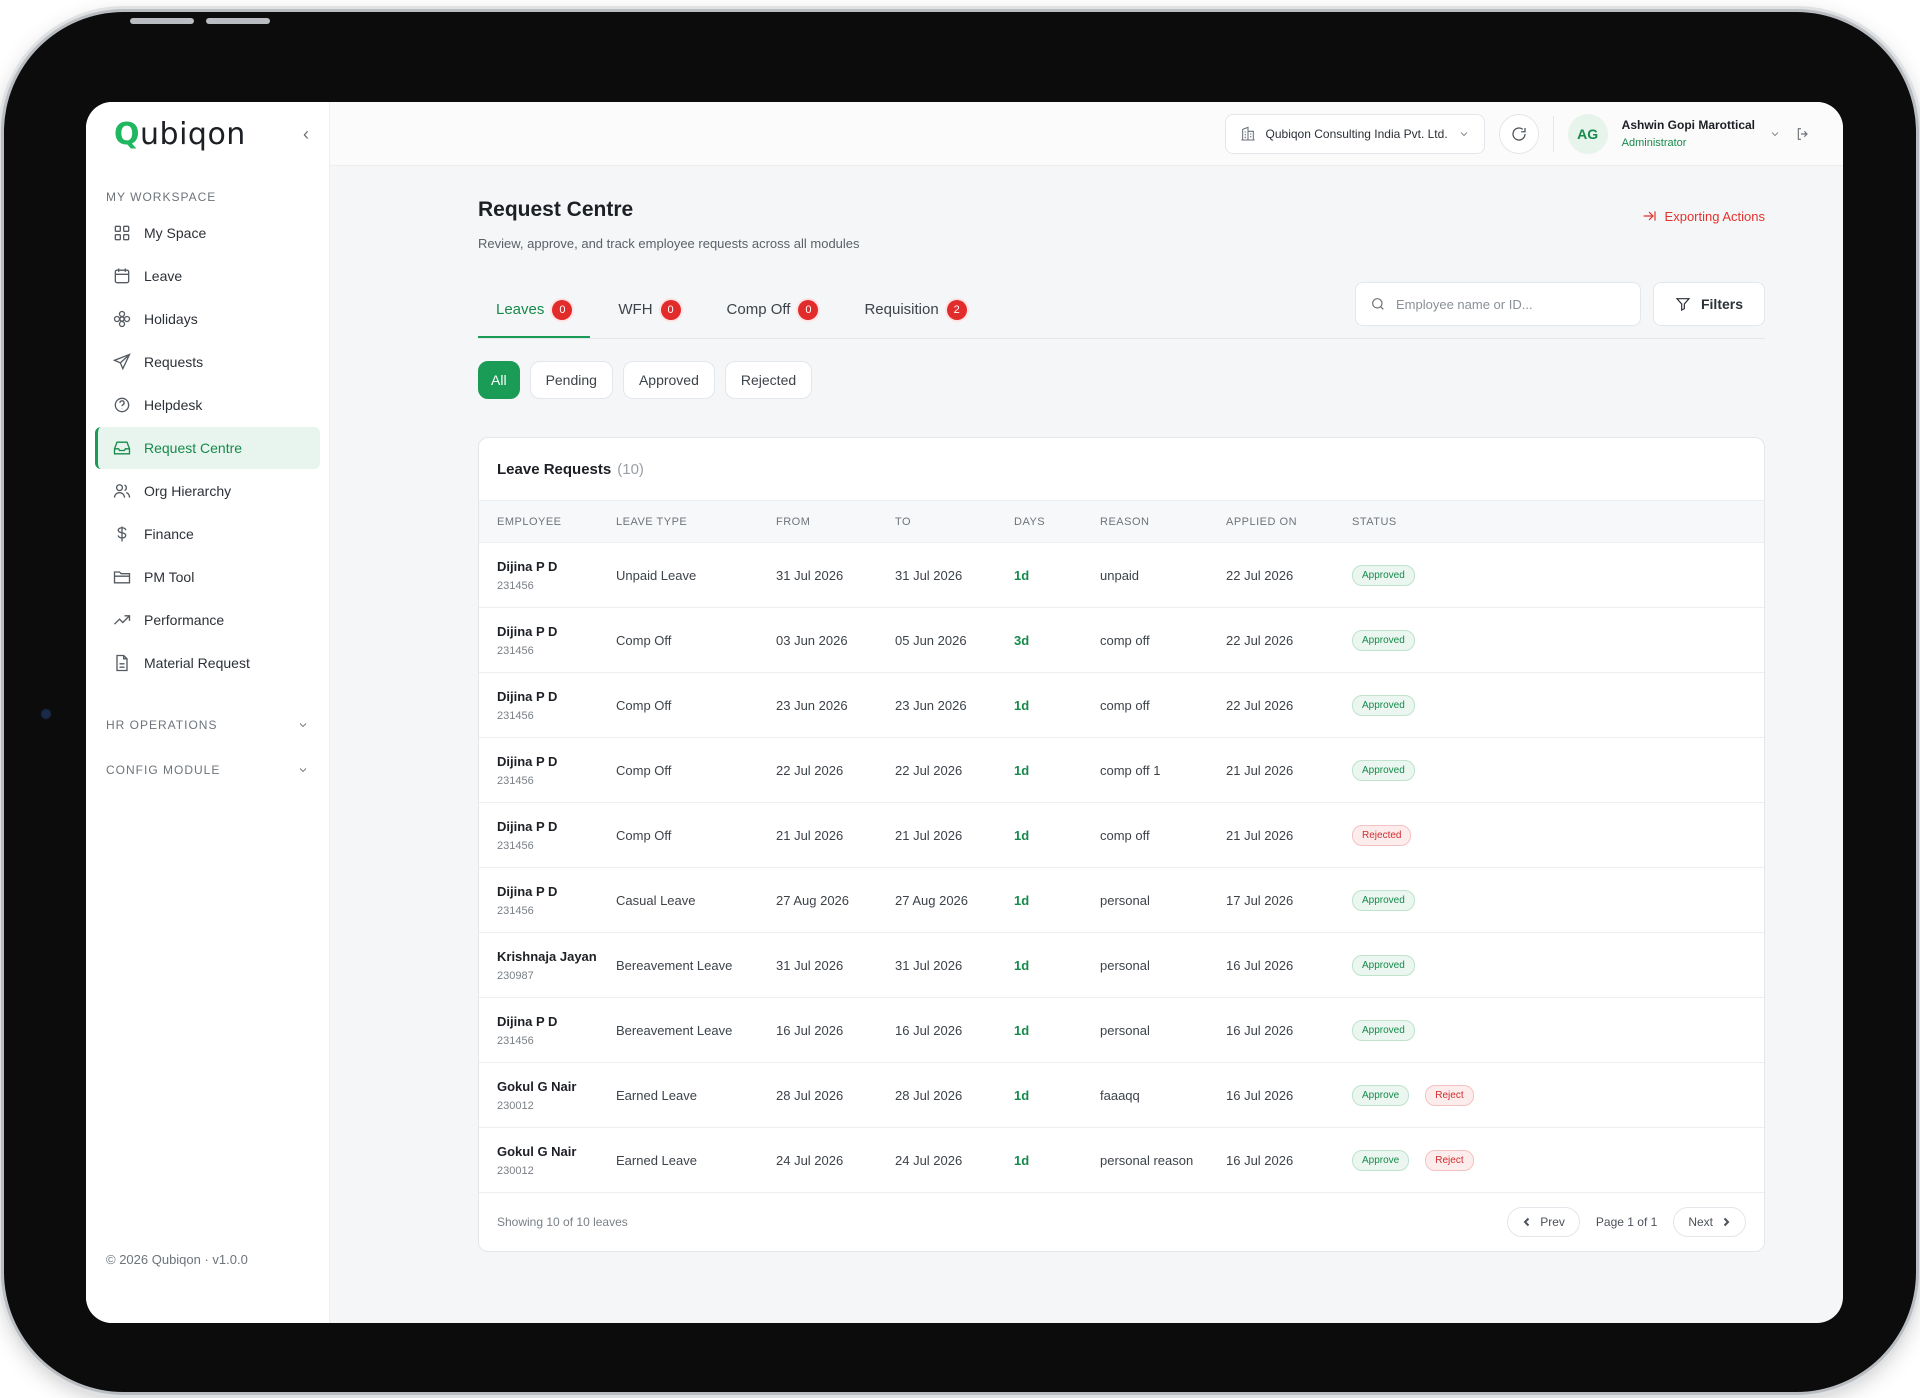 Image resolution: width=1920 pixels, height=1398 pixels. I want to click on sidebar-item-performance: Performance, so click(207, 620).